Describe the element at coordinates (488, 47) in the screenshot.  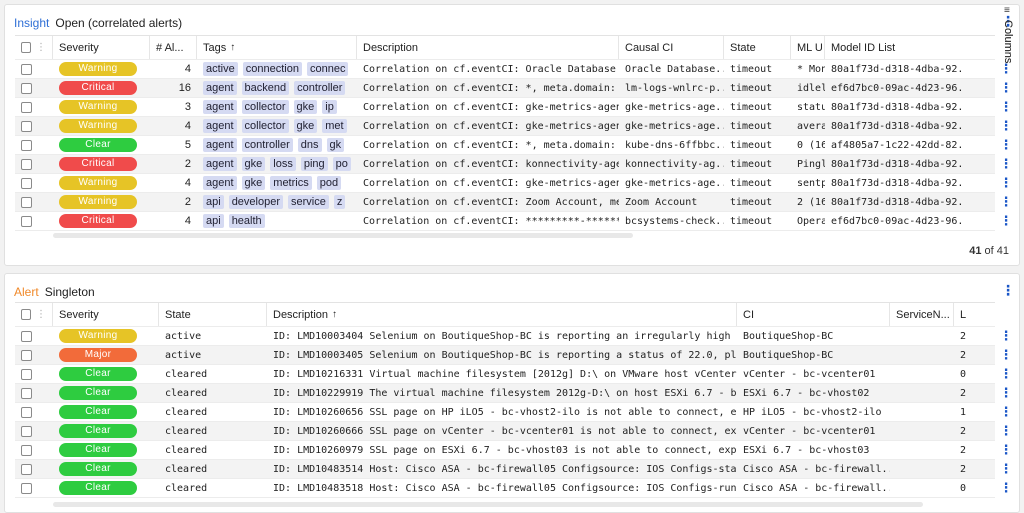
I see `header-description: Description` at that location.